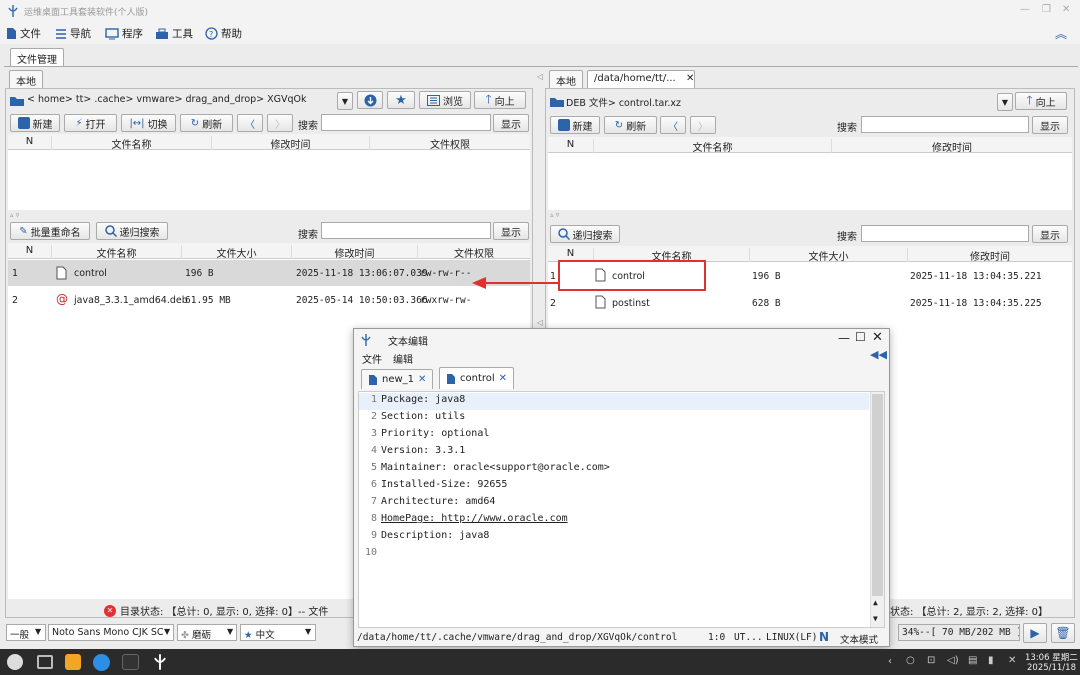  Describe the element at coordinates (875, 602) in the screenshot. I see `scroll-up-icon: ▲` at that location.